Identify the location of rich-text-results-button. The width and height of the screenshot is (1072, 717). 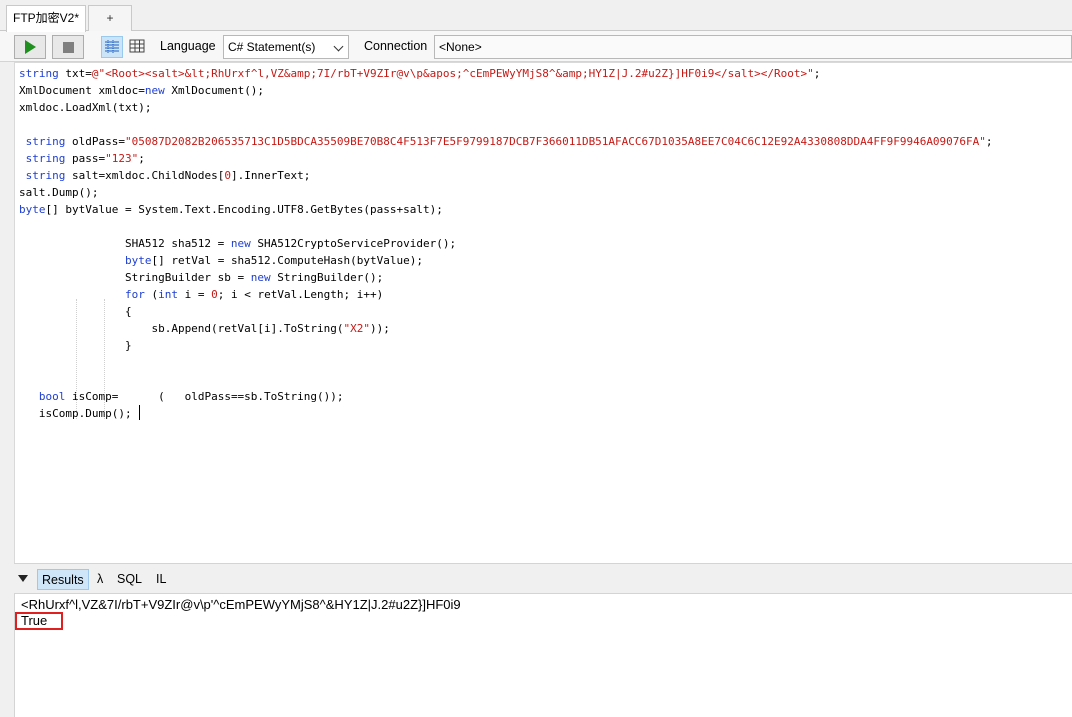
(112, 47).